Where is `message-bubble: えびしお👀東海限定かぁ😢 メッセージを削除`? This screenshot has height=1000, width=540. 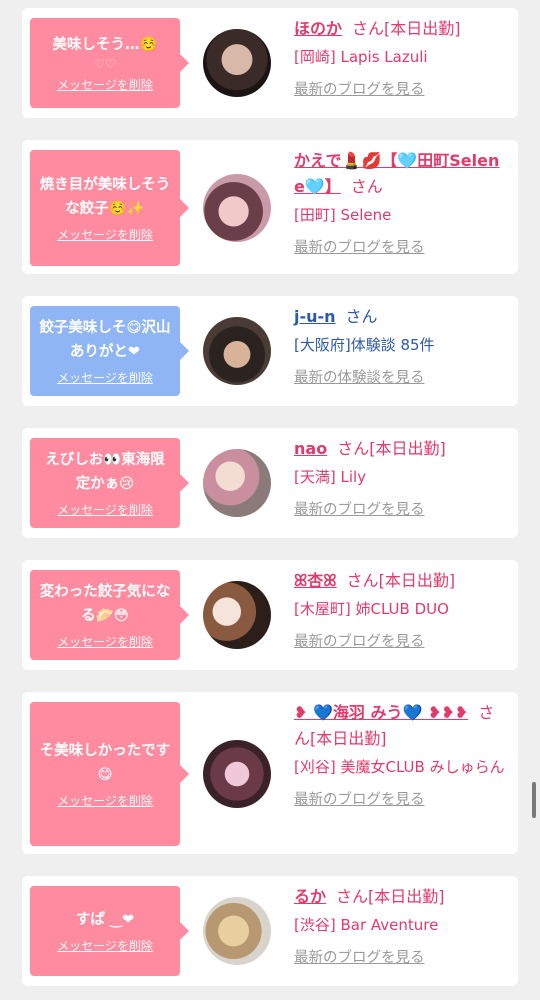 message-bubble: えびしお👀東海限定かぁ😢 メッセージを削除 is located at coordinates (109, 483).